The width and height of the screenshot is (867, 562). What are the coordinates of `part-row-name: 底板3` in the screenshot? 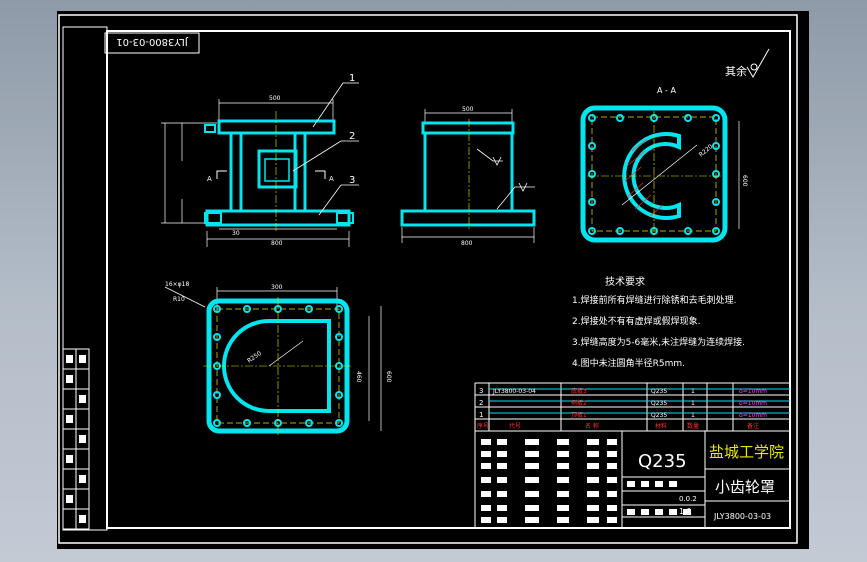 It's located at (579, 391).